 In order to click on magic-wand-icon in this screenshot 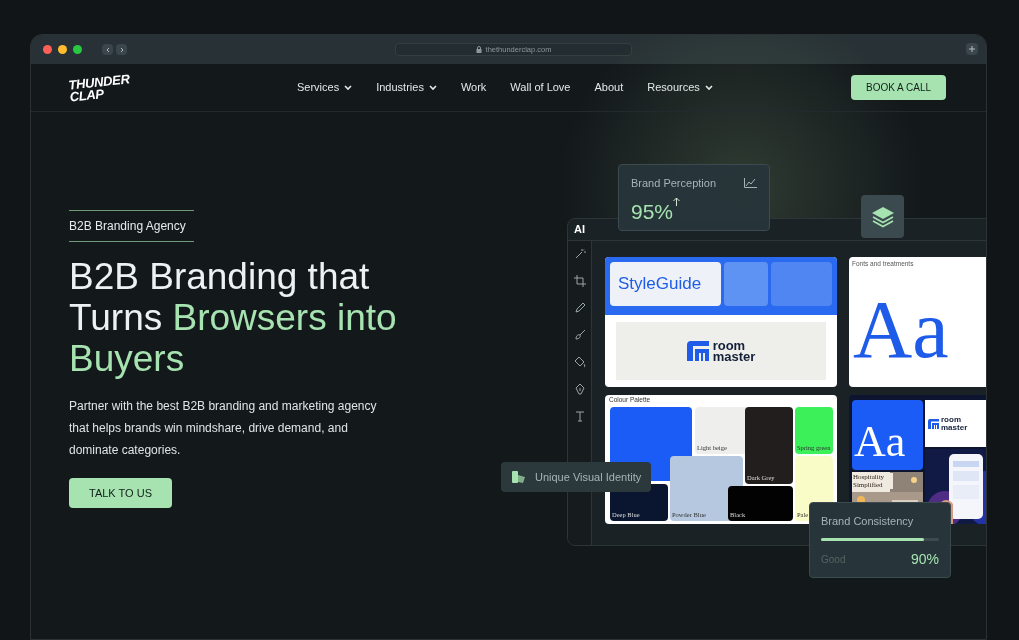, I will do `click(579, 254)`.